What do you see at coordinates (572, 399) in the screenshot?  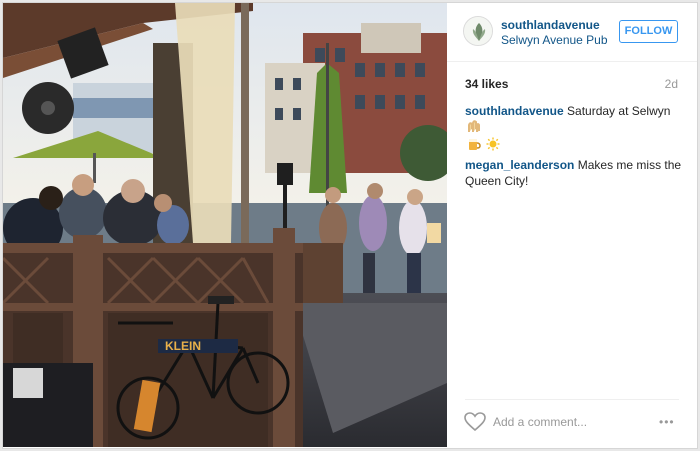 I see `footer-divider` at bounding box center [572, 399].